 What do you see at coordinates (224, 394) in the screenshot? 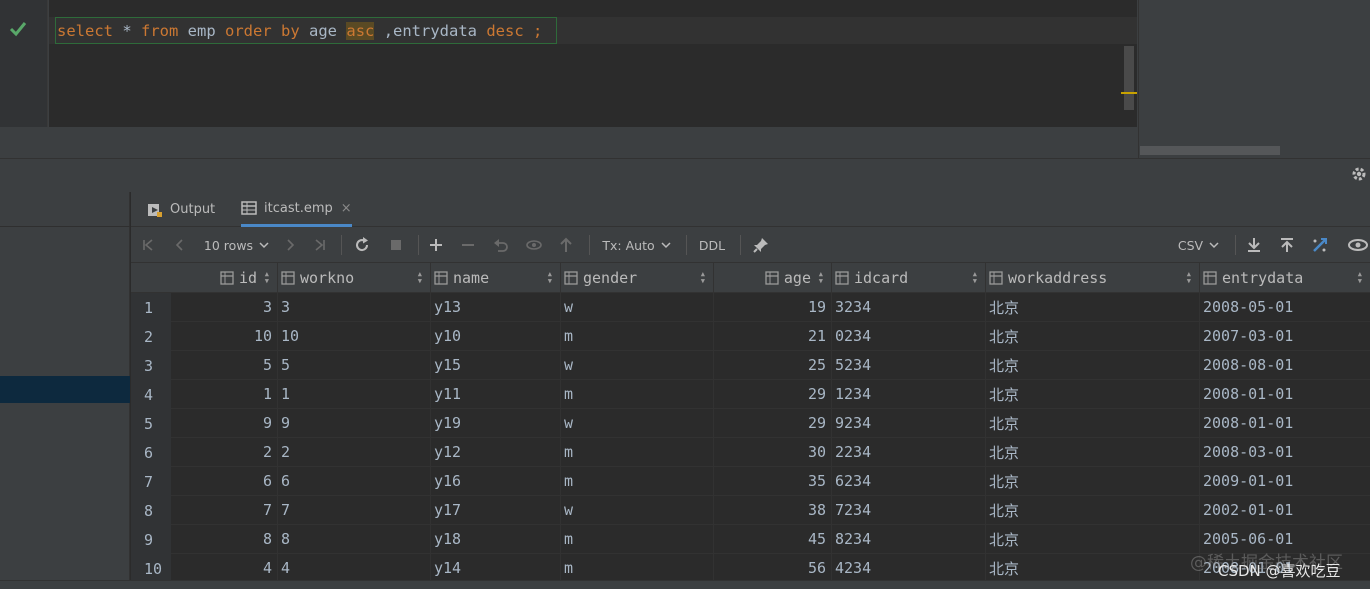
I see `cell-id: 1` at bounding box center [224, 394].